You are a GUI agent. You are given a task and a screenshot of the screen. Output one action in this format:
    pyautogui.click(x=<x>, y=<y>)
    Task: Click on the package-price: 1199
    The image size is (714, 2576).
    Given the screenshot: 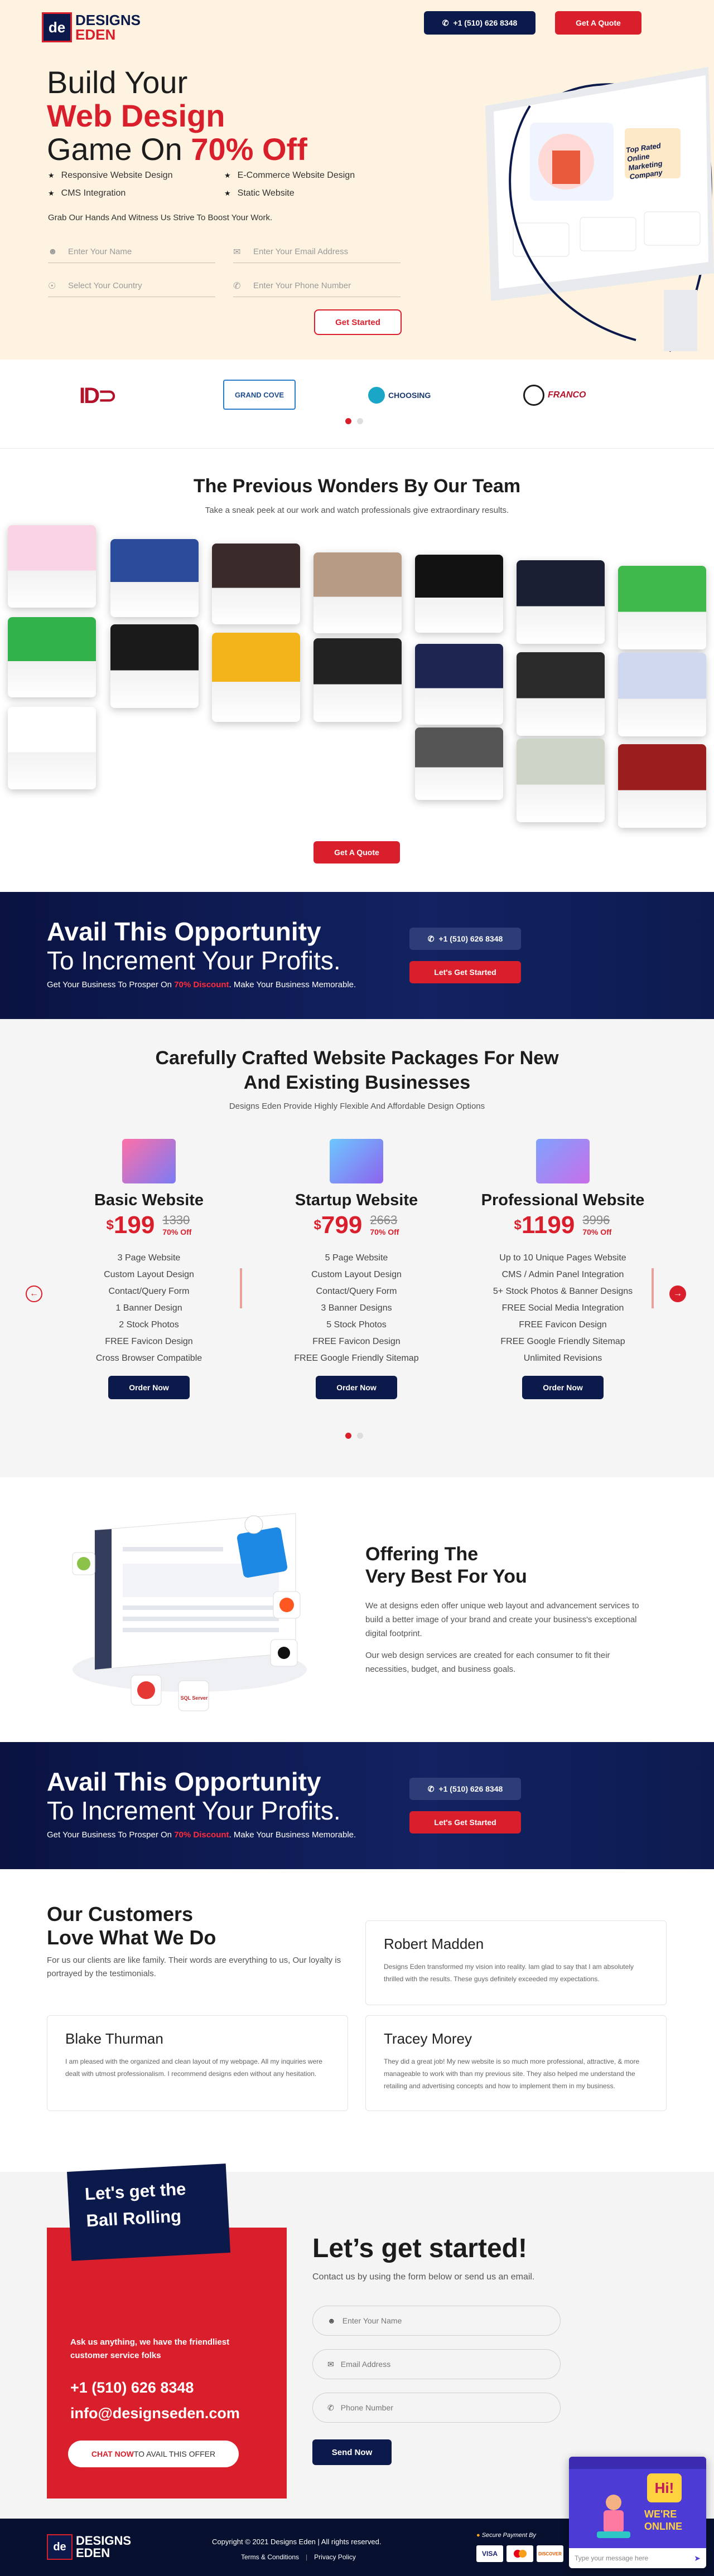 What is the action you would take?
    pyautogui.click(x=548, y=1225)
    